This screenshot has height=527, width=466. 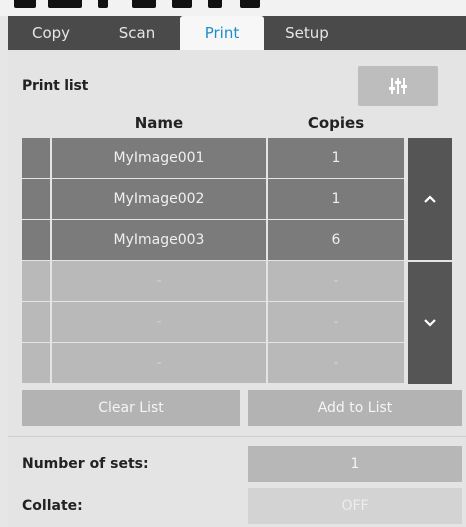 I want to click on column-header-name: Name, so click(x=159, y=123).